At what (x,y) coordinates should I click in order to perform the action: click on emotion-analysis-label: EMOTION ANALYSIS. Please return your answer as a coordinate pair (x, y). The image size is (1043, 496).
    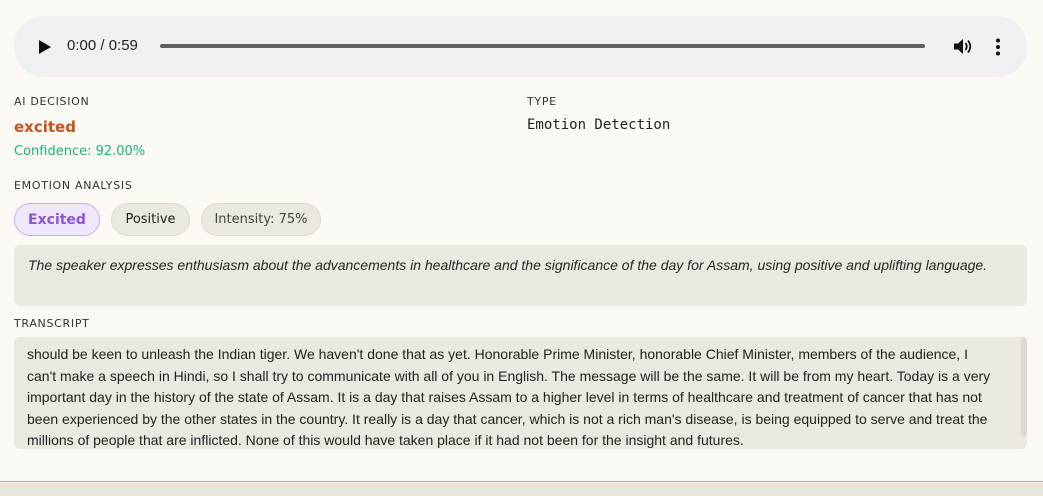
    Looking at the image, I should click on (73, 185).